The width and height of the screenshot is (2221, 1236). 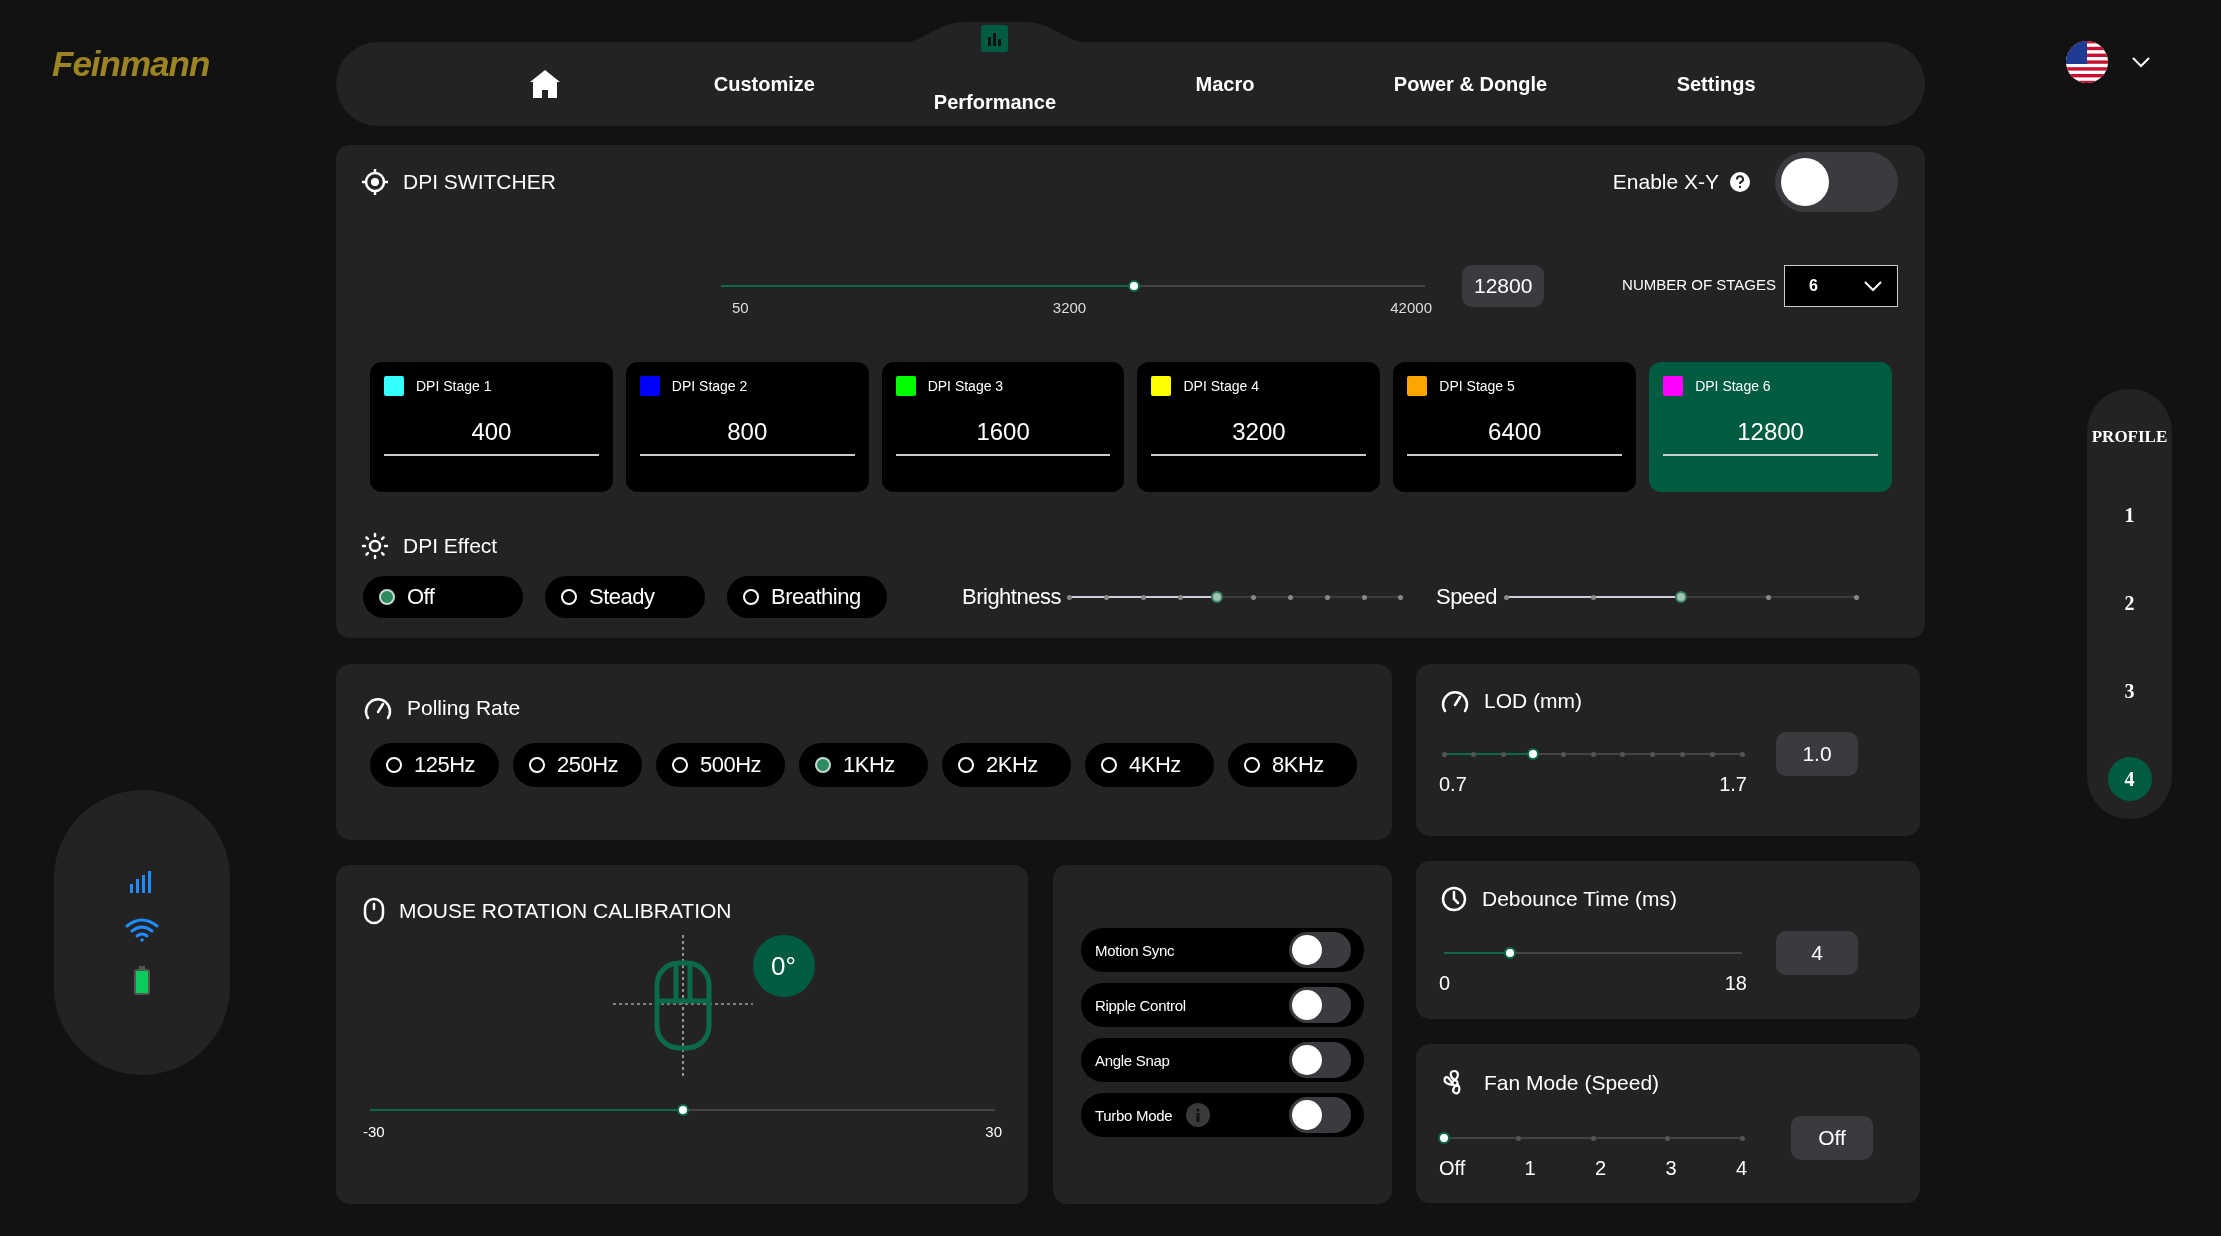 I want to click on stage-label: DPI Stage 3, so click(x=965, y=386).